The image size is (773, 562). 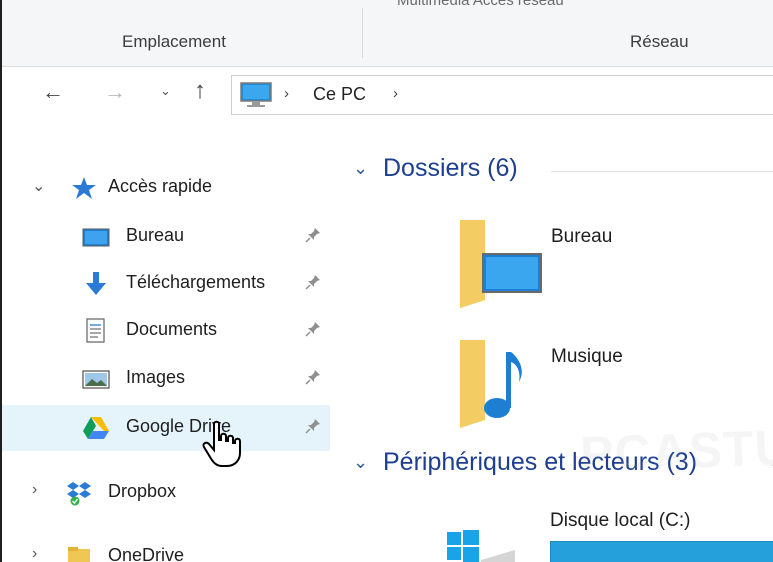 I want to click on sidebar-item-google-drive: Google Drive, so click(x=166, y=428).